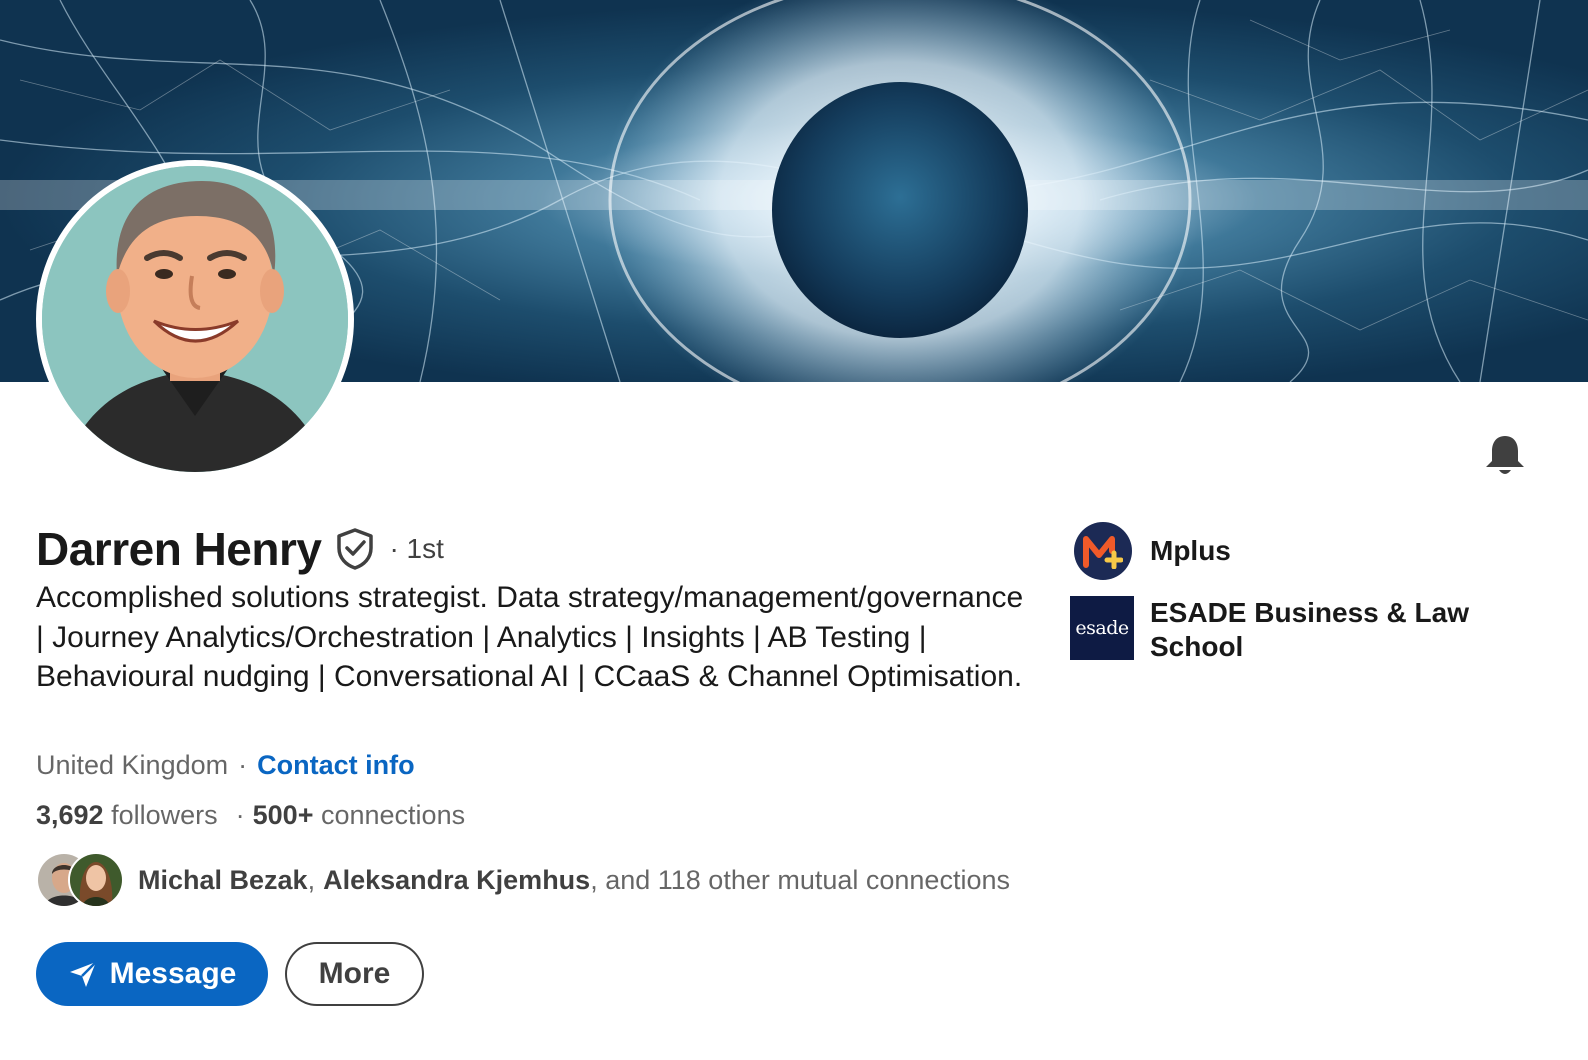 The image size is (1588, 1060). I want to click on name-row: Darren Henry · 1st, so click(240, 549).